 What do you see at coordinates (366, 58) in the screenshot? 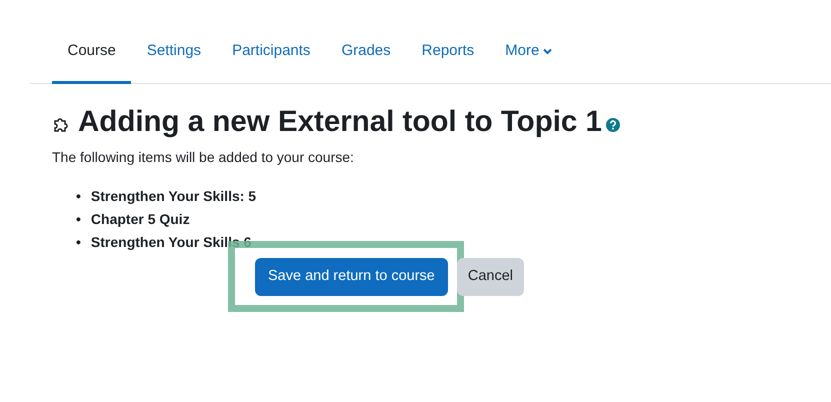
I see `nav-tab: Grades` at bounding box center [366, 58].